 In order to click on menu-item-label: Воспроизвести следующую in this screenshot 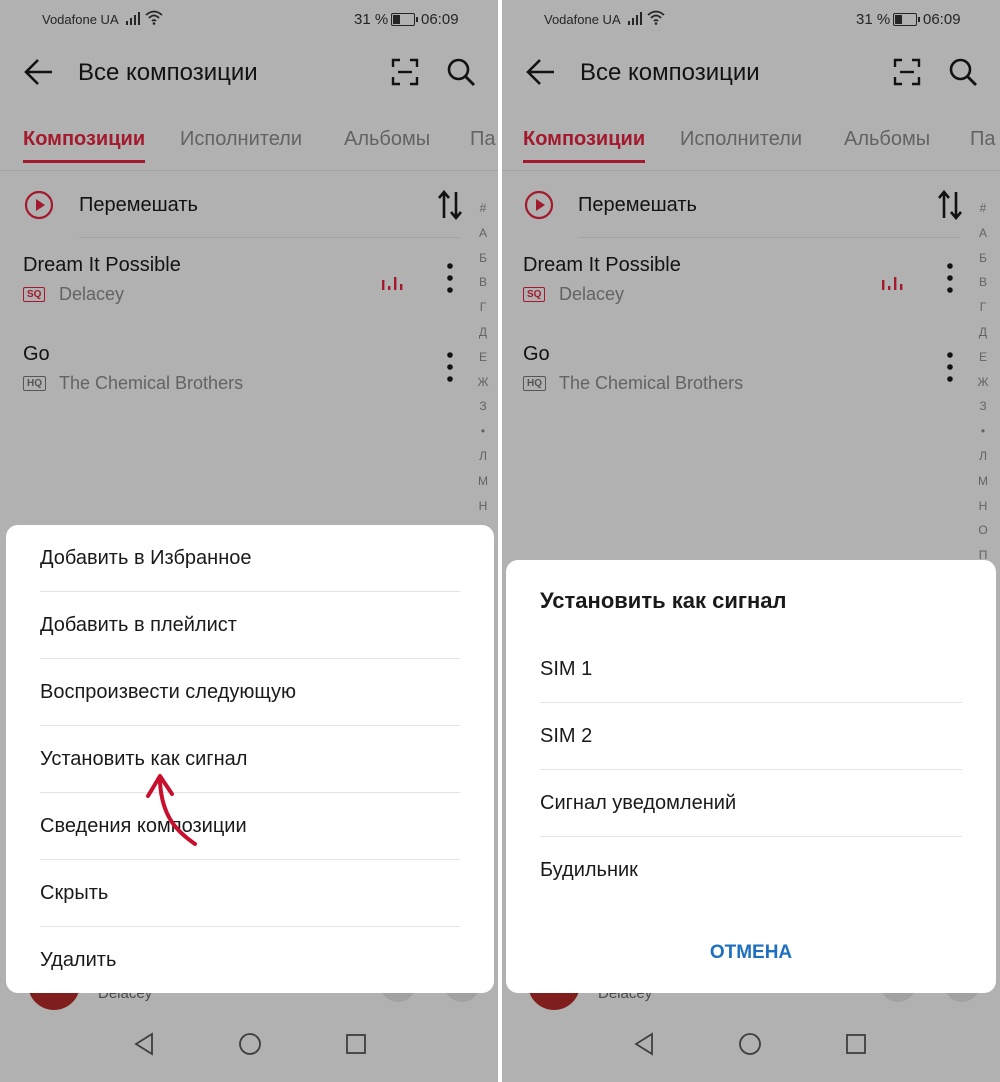, I will do `click(168, 692)`.